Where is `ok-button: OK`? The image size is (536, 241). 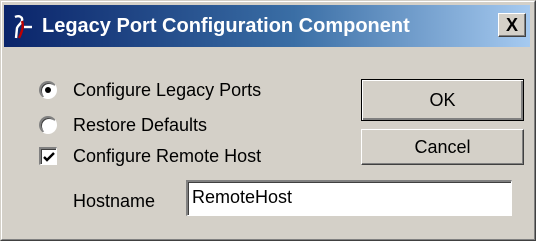 ok-button: OK is located at coordinates (442, 100).